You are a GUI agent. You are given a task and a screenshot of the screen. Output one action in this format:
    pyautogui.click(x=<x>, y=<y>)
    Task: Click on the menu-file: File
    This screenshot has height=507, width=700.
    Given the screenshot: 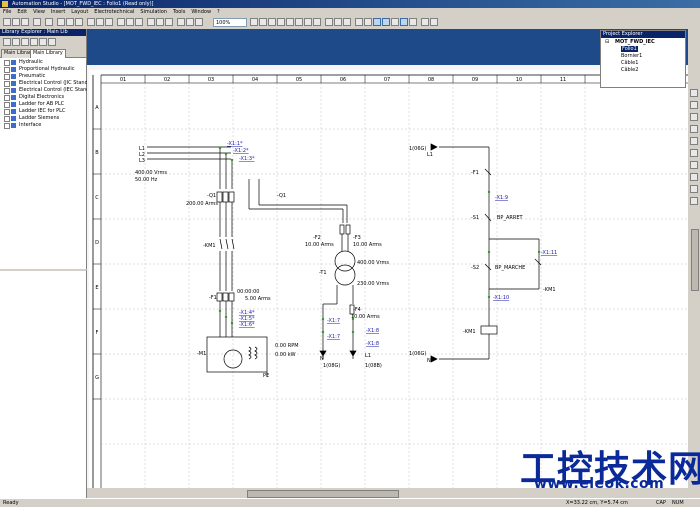 What is the action you would take?
    pyautogui.click(x=7, y=12)
    